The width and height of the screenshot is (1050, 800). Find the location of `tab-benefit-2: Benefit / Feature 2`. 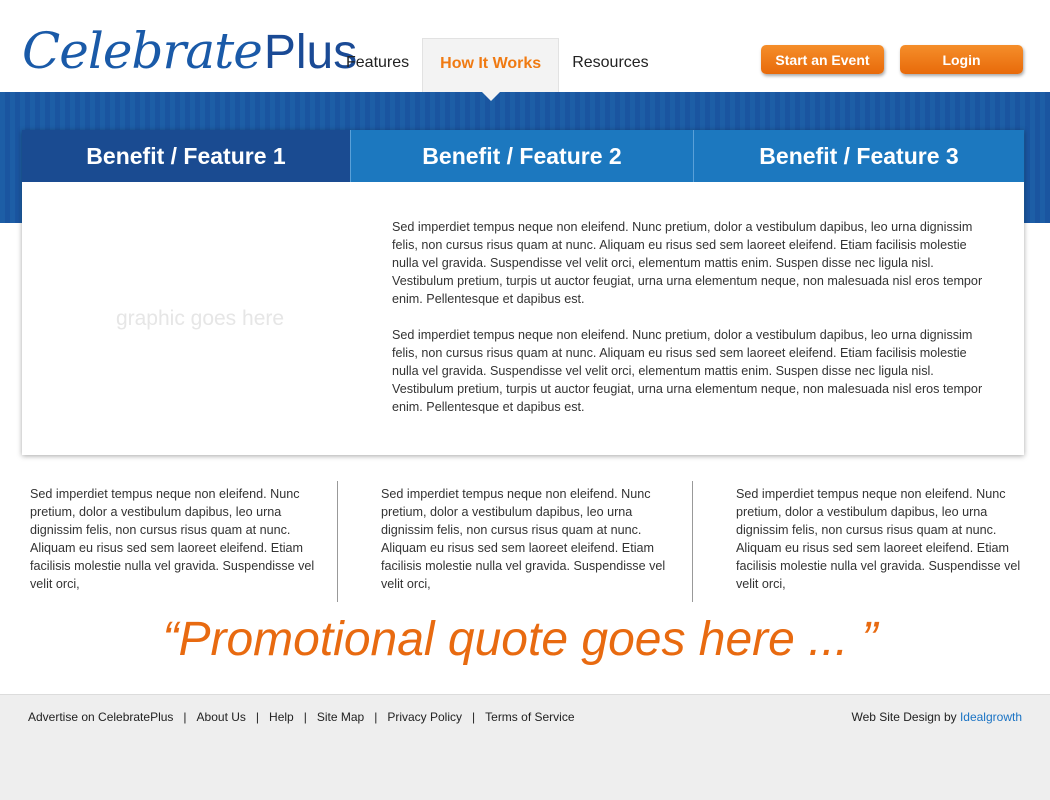

tab-benefit-2: Benefit / Feature 2 is located at coordinates (521, 156).